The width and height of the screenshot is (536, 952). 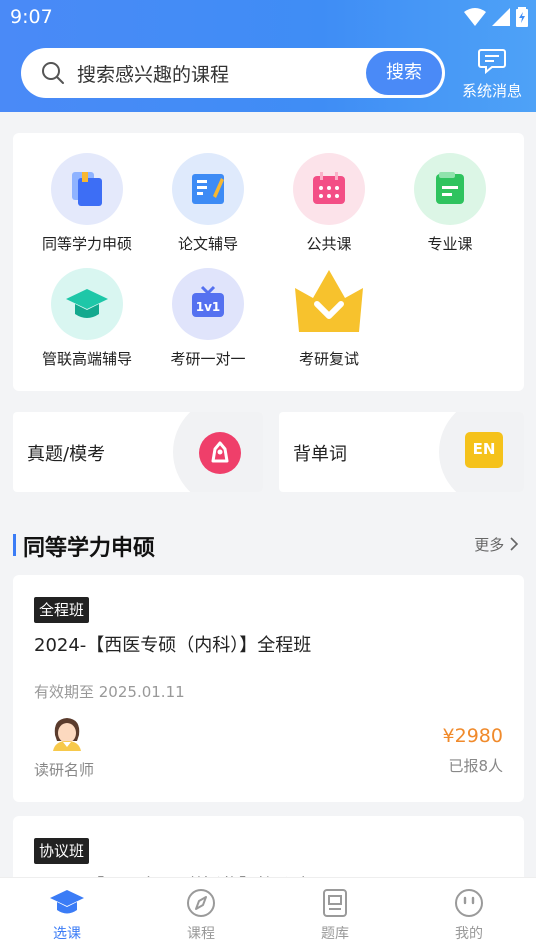 I want to click on en-icon: EN, so click(x=484, y=450).